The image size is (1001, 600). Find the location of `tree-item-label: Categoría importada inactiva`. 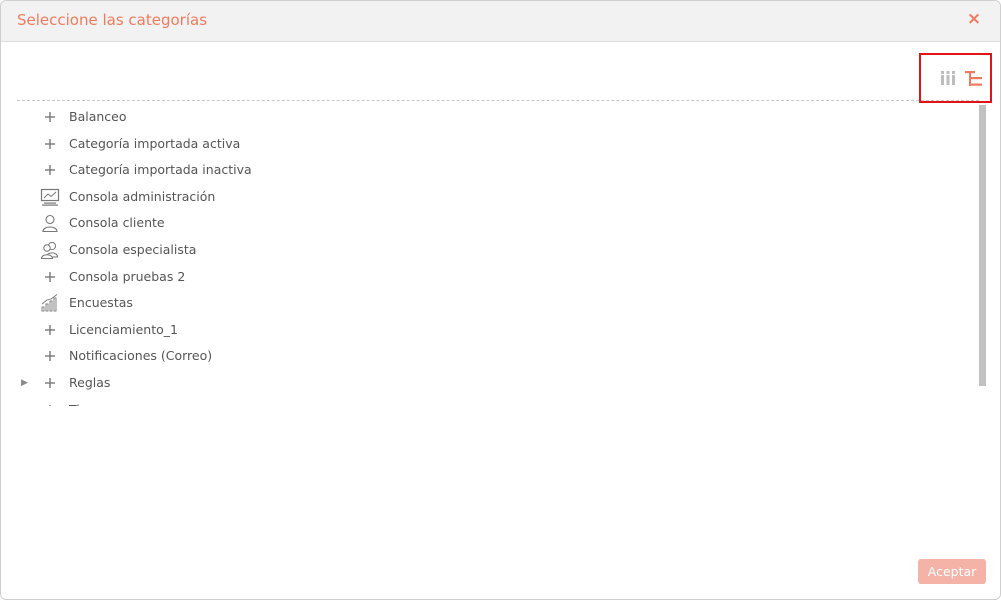

tree-item-label: Categoría importada inactiva is located at coordinates (160, 170).